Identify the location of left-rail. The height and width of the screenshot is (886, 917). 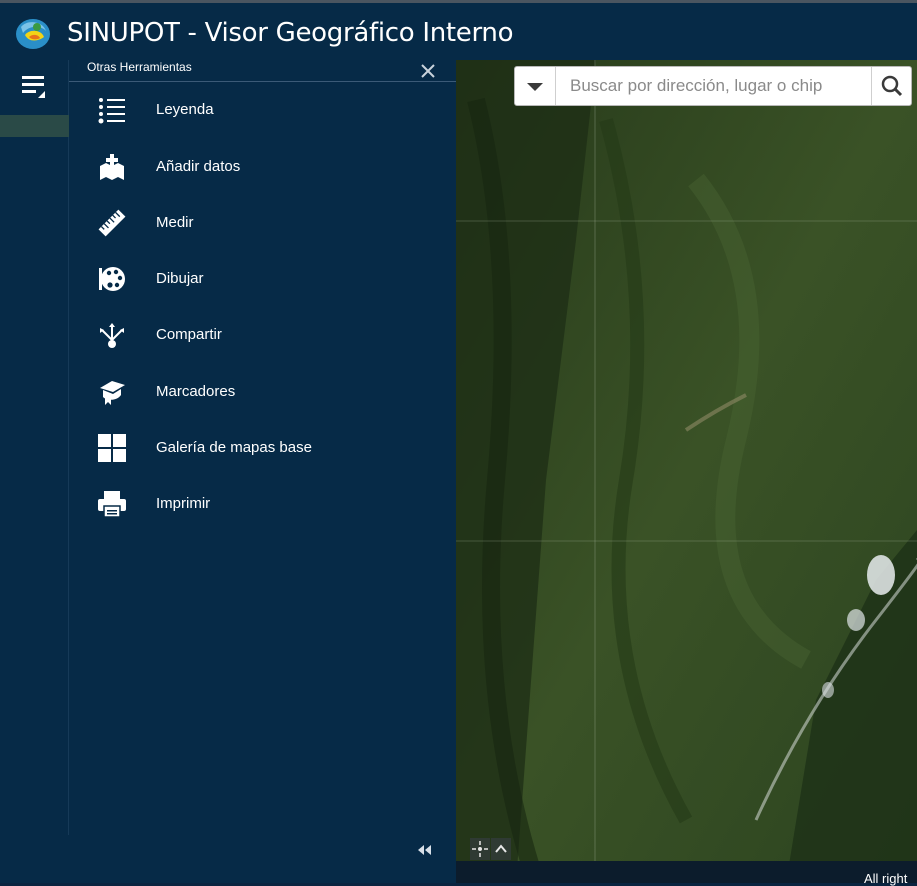
(34, 447).